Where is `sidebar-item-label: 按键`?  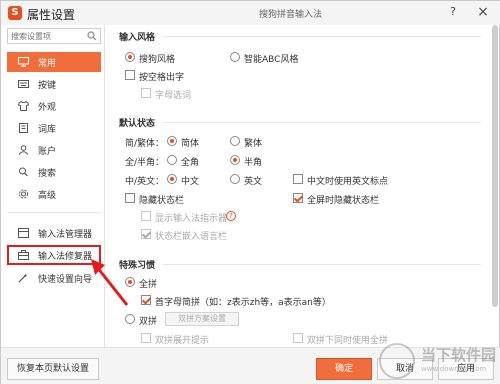
sidebar-item-label: 按键 is located at coordinates (47, 85).